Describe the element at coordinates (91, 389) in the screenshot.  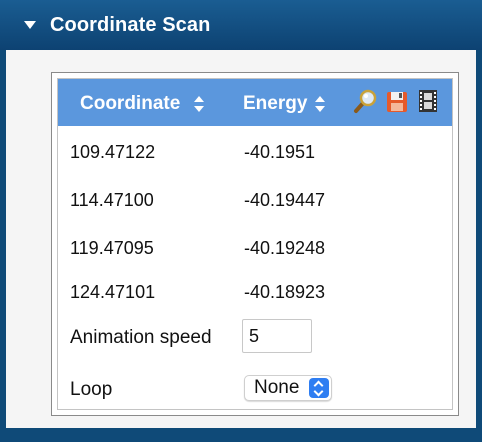
I see `loop-label: Loop` at that location.